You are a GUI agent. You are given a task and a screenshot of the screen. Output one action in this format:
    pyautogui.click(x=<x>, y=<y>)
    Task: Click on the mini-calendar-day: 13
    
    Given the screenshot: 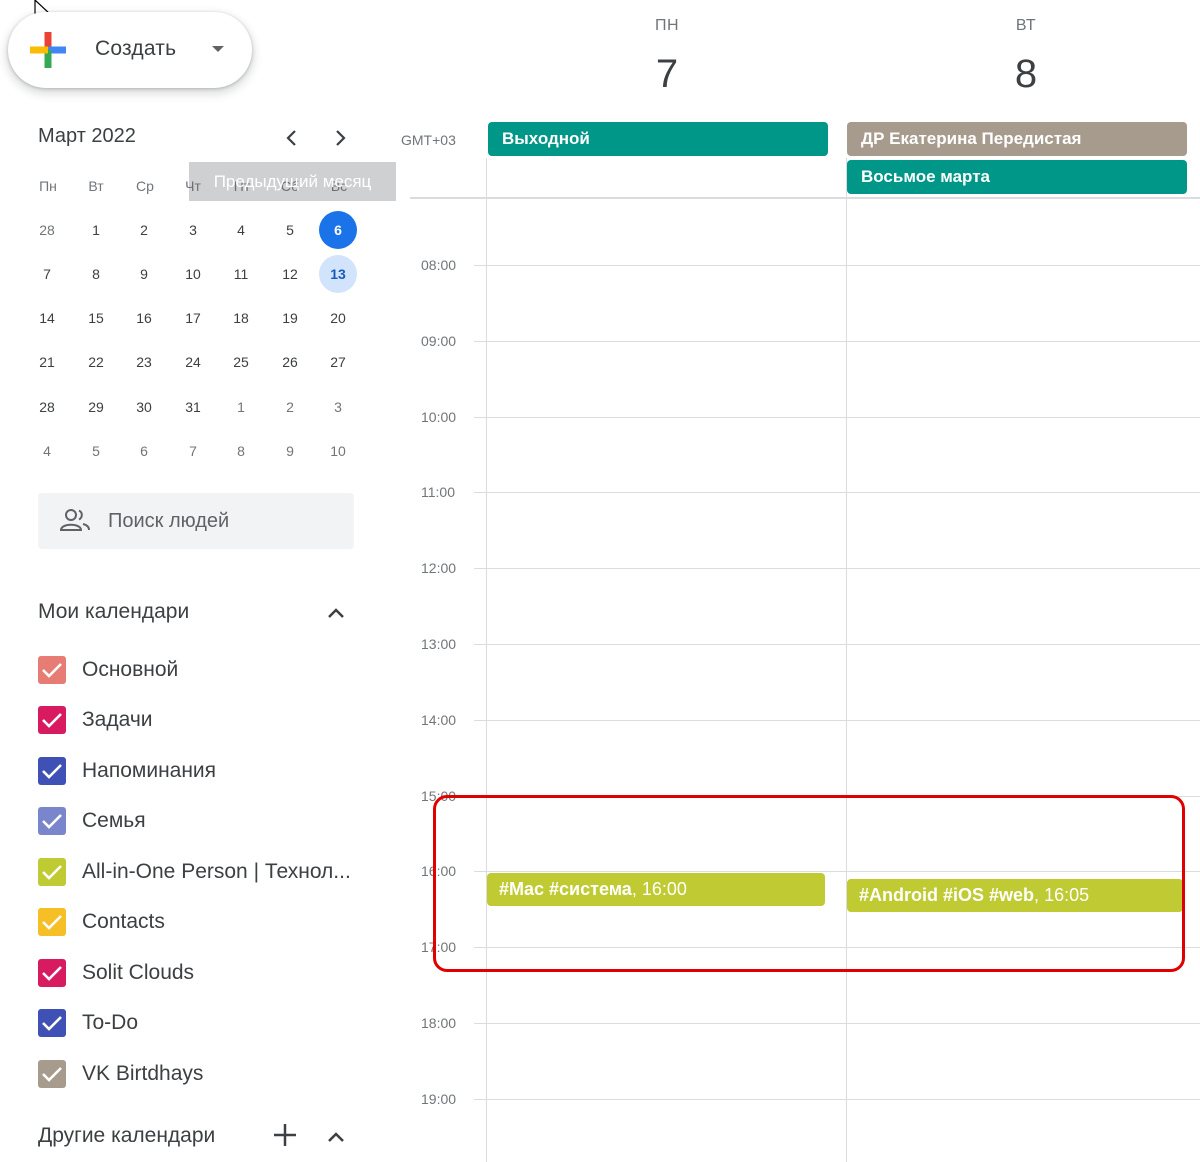 What is the action you would take?
    pyautogui.click(x=338, y=274)
    